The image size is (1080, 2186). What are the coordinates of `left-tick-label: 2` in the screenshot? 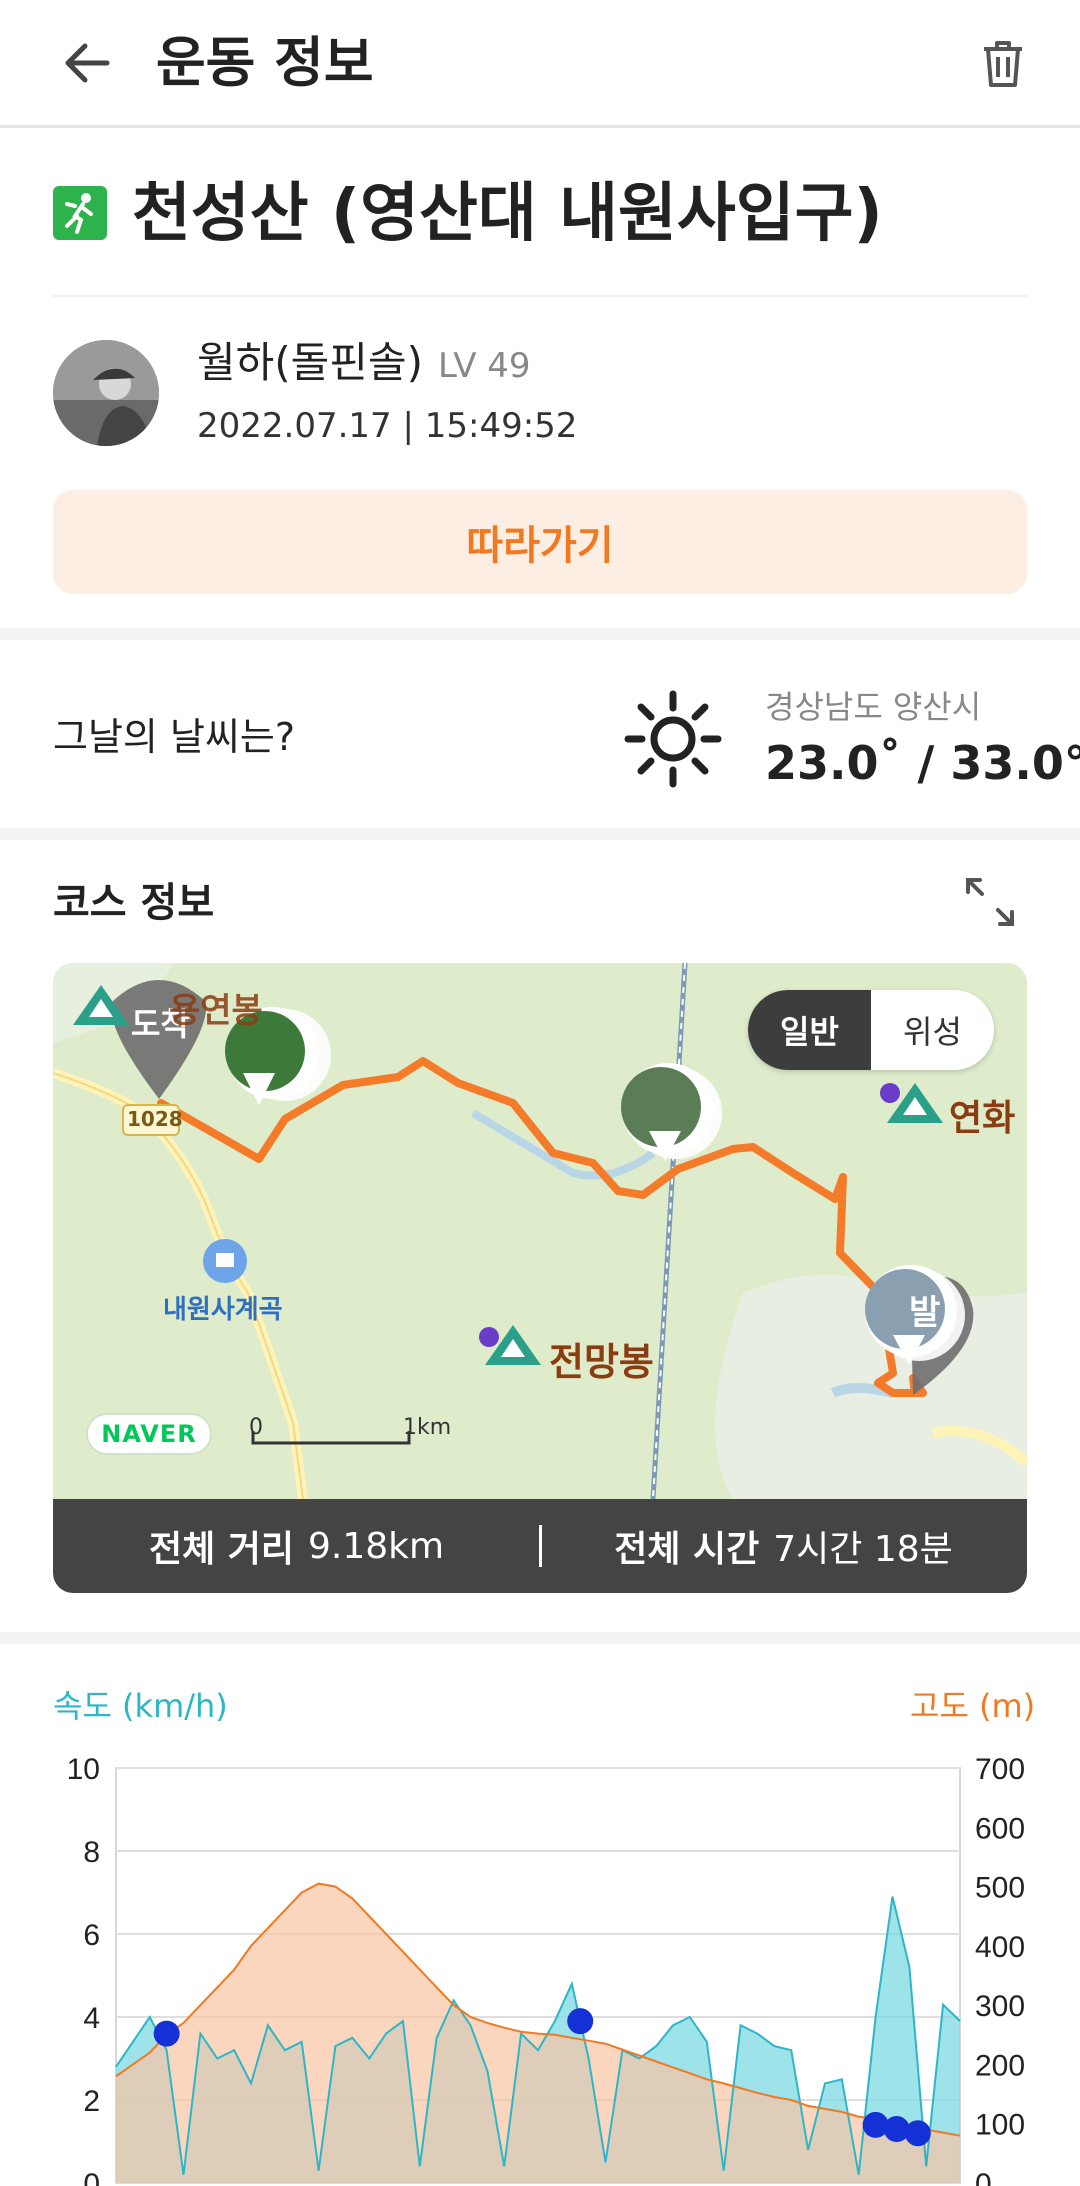 It's located at (91, 2101).